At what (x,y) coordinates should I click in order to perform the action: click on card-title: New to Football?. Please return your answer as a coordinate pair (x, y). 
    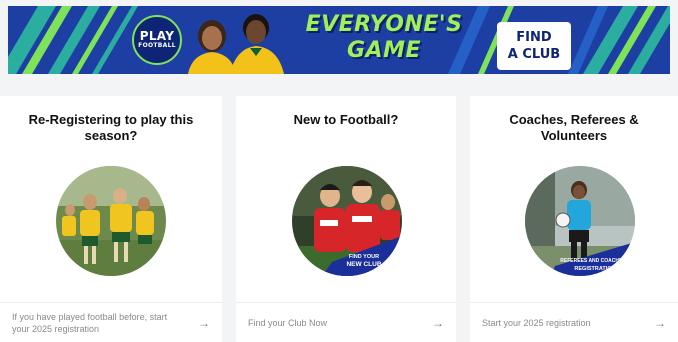
    Looking at the image, I should click on (346, 119).